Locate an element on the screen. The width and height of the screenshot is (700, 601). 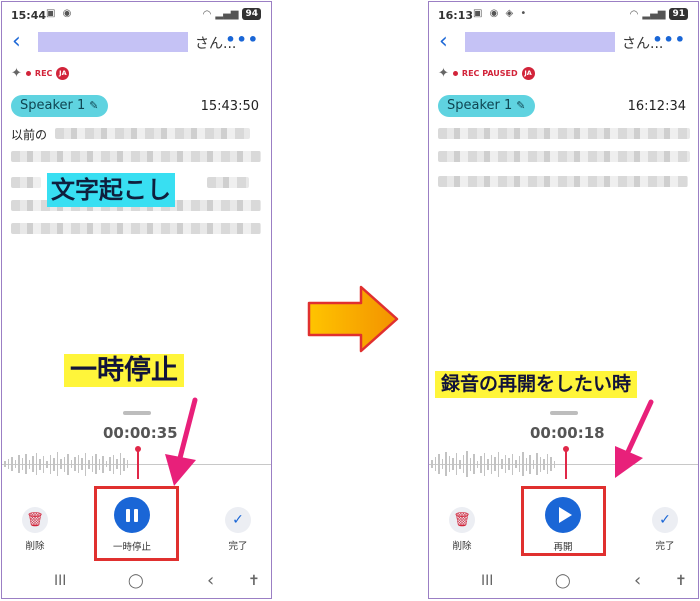
rec-status-label: REC PAUSED is located at coordinates (489, 73).